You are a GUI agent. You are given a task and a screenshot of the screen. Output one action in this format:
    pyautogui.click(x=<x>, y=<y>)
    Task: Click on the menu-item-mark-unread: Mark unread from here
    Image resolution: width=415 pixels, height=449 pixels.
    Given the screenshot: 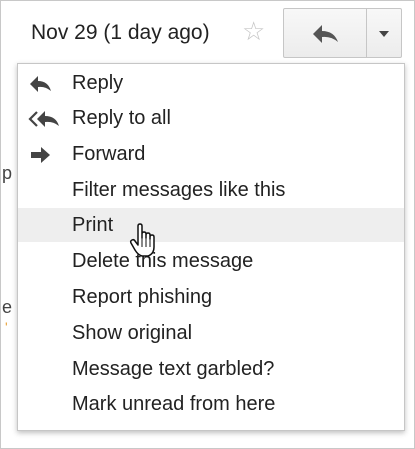 What is the action you would take?
    pyautogui.click(x=211, y=404)
    